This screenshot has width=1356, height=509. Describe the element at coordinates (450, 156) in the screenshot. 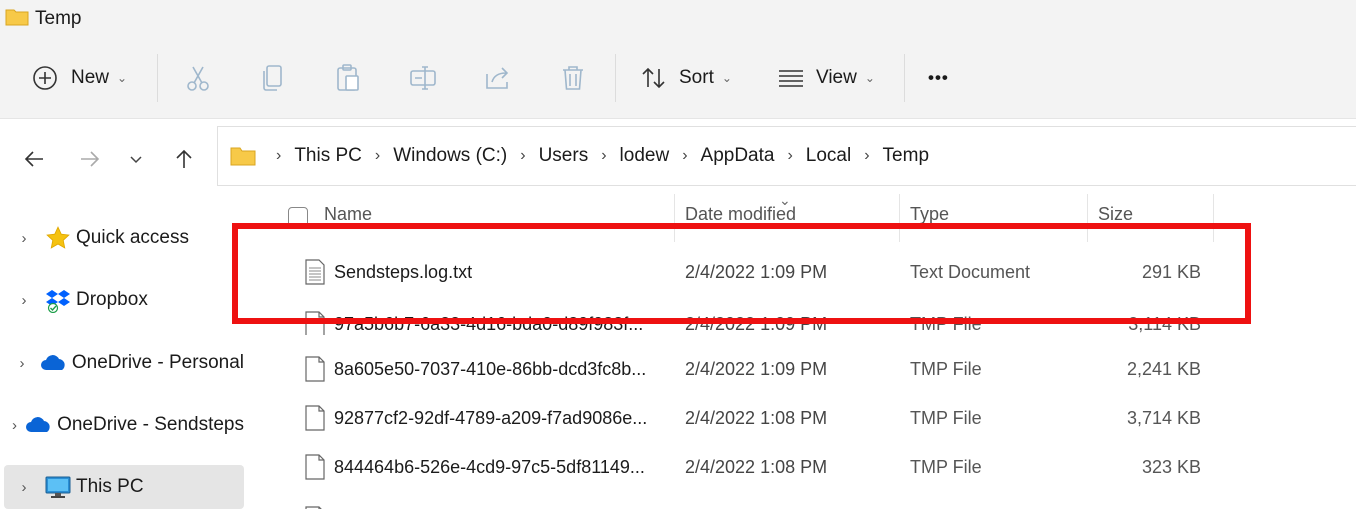

I see `crumb-windows-c: Windows (C:)` at that location.